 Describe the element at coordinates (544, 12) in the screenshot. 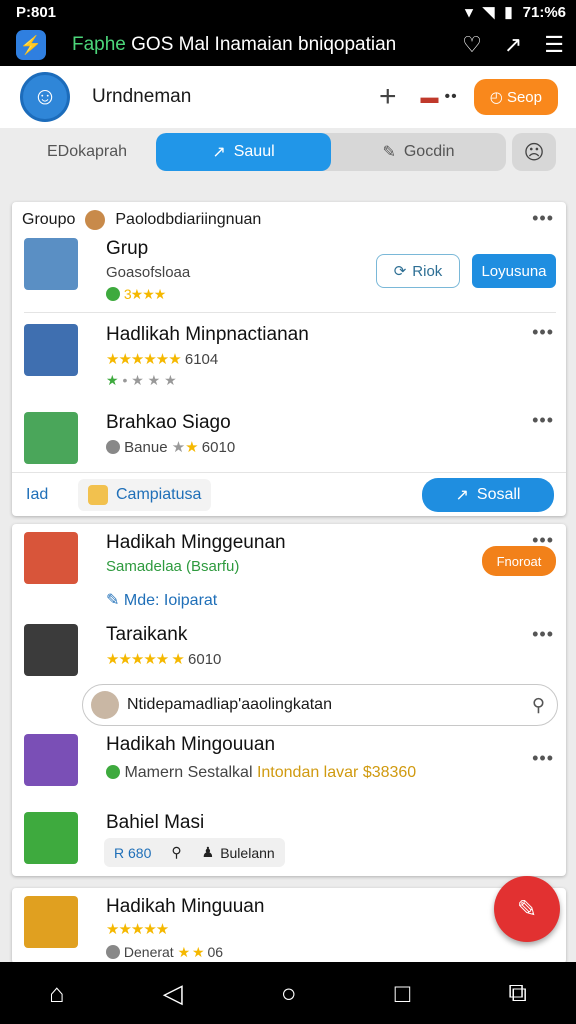

I see `status-time-right: 71:%6` at that location.